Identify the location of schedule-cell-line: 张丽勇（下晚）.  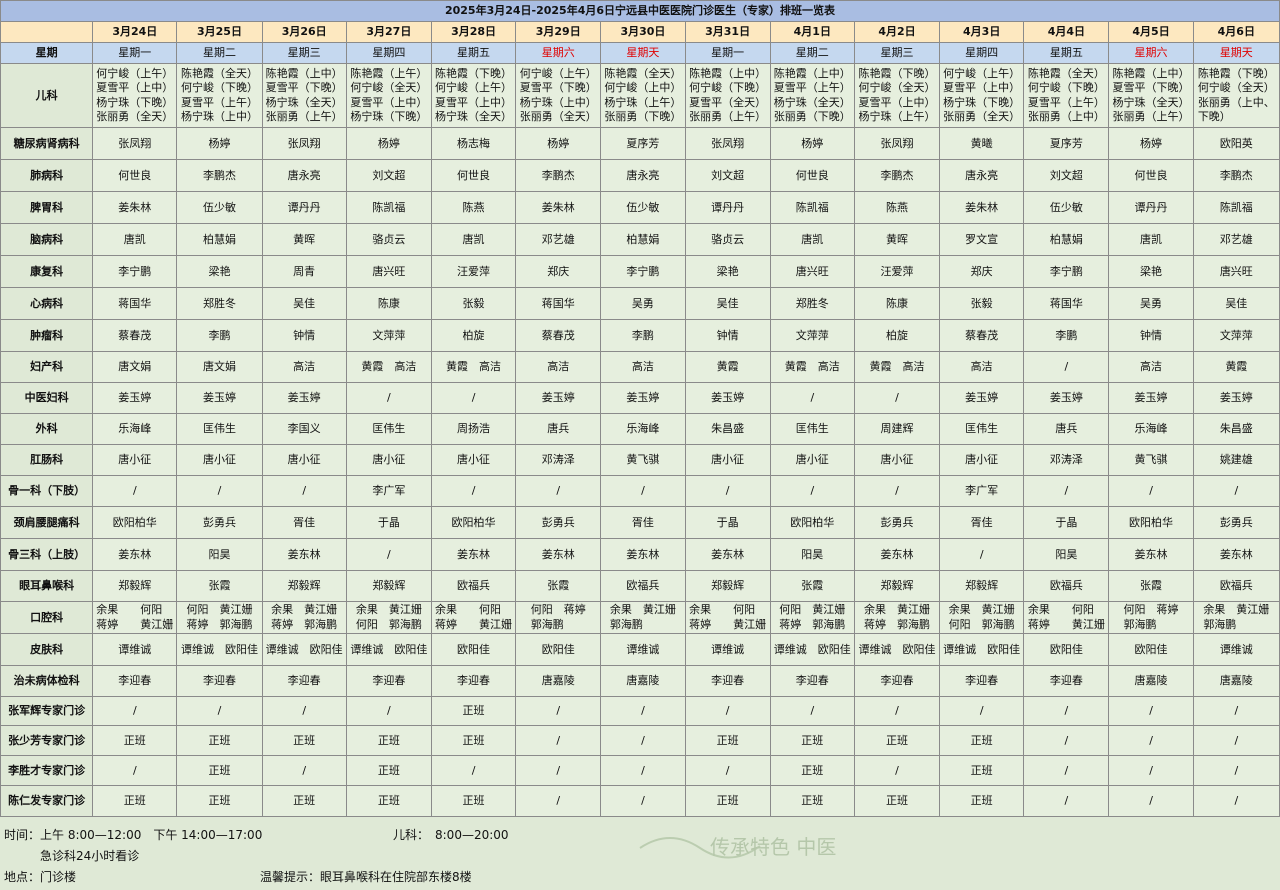
(643, 116).